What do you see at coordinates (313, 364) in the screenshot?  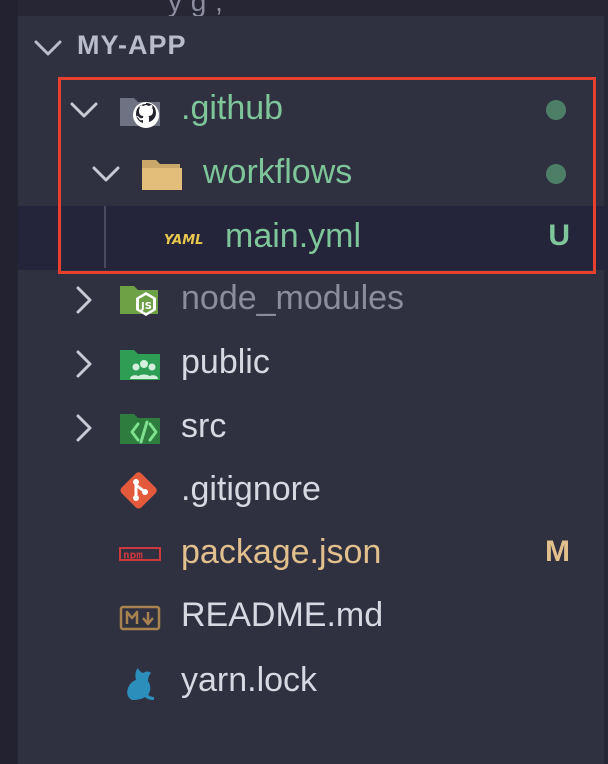 I see `tree-item-public: public` at bounding box center [313, 364].